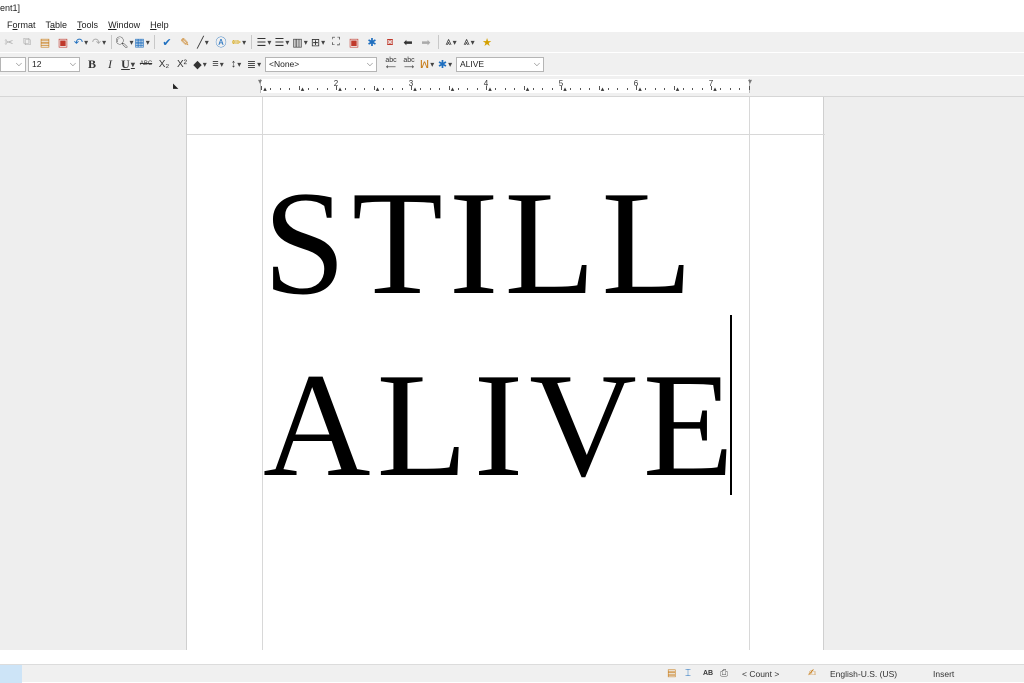 The width and height of the screenshot is (1024, 683). Describe the element at coordinates (264, 42) in the screenshot. I see `numbered-list-icon: ☰` at that location.